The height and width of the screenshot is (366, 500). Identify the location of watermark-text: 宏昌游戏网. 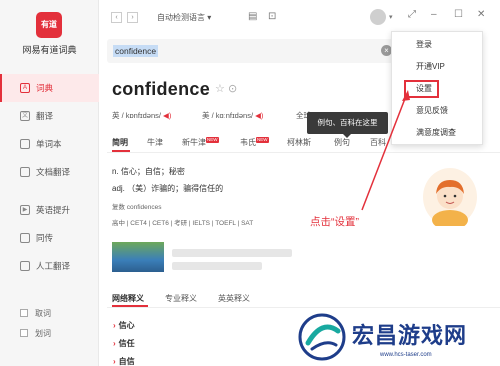
(410, 335).